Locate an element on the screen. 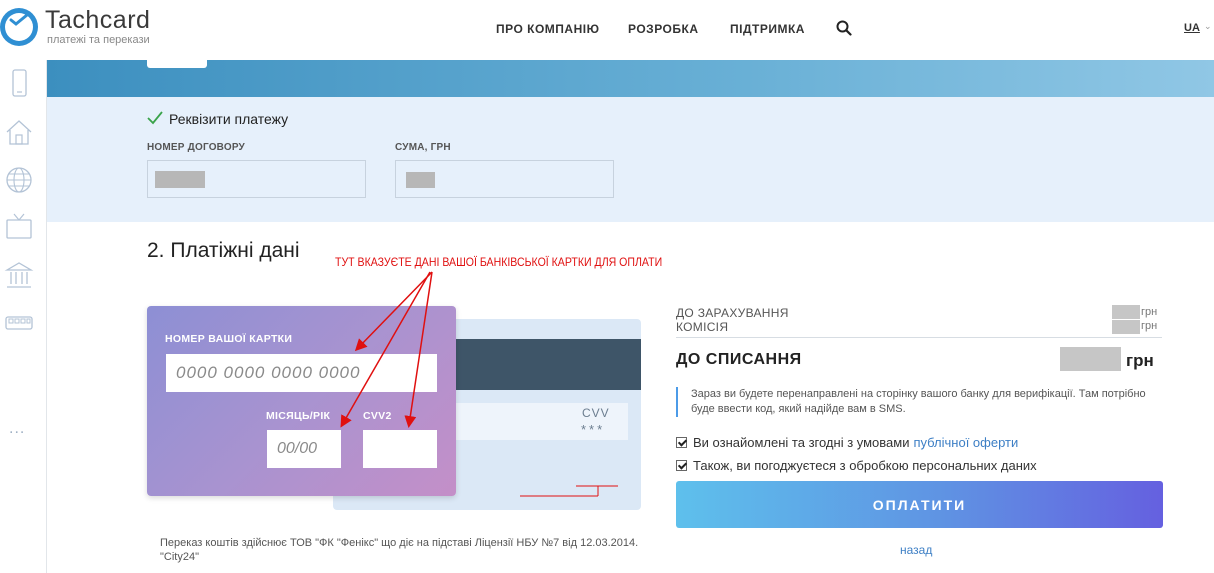 The image size is (1214, 573). expiry-input is located at coordinates (304, 449).